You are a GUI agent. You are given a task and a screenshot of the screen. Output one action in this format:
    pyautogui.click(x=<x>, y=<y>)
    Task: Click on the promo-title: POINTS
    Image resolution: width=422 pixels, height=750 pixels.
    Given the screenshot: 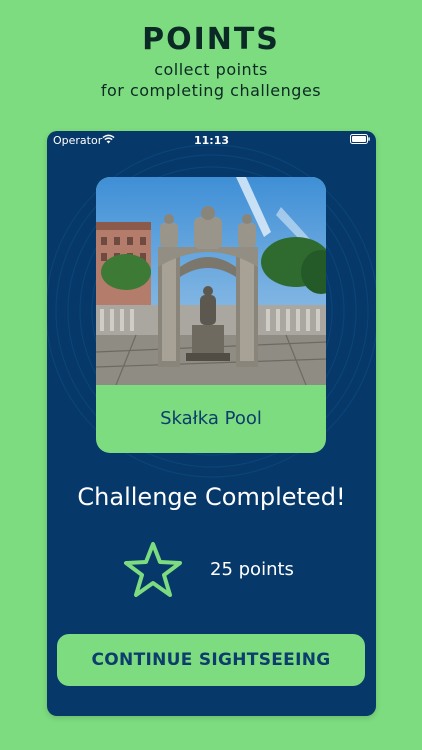 What is the action you would take?
    pyautogui.click(x=211, y=39)
    